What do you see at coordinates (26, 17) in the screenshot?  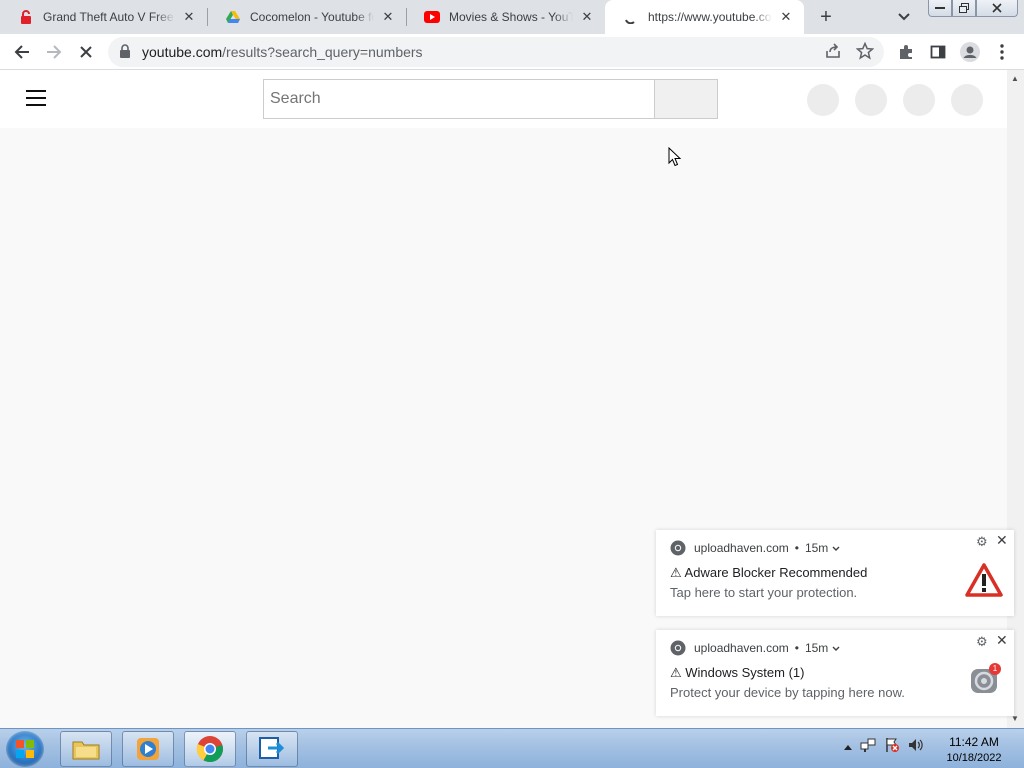 I see `red-lock-icon` at bounding box center [26, 17].